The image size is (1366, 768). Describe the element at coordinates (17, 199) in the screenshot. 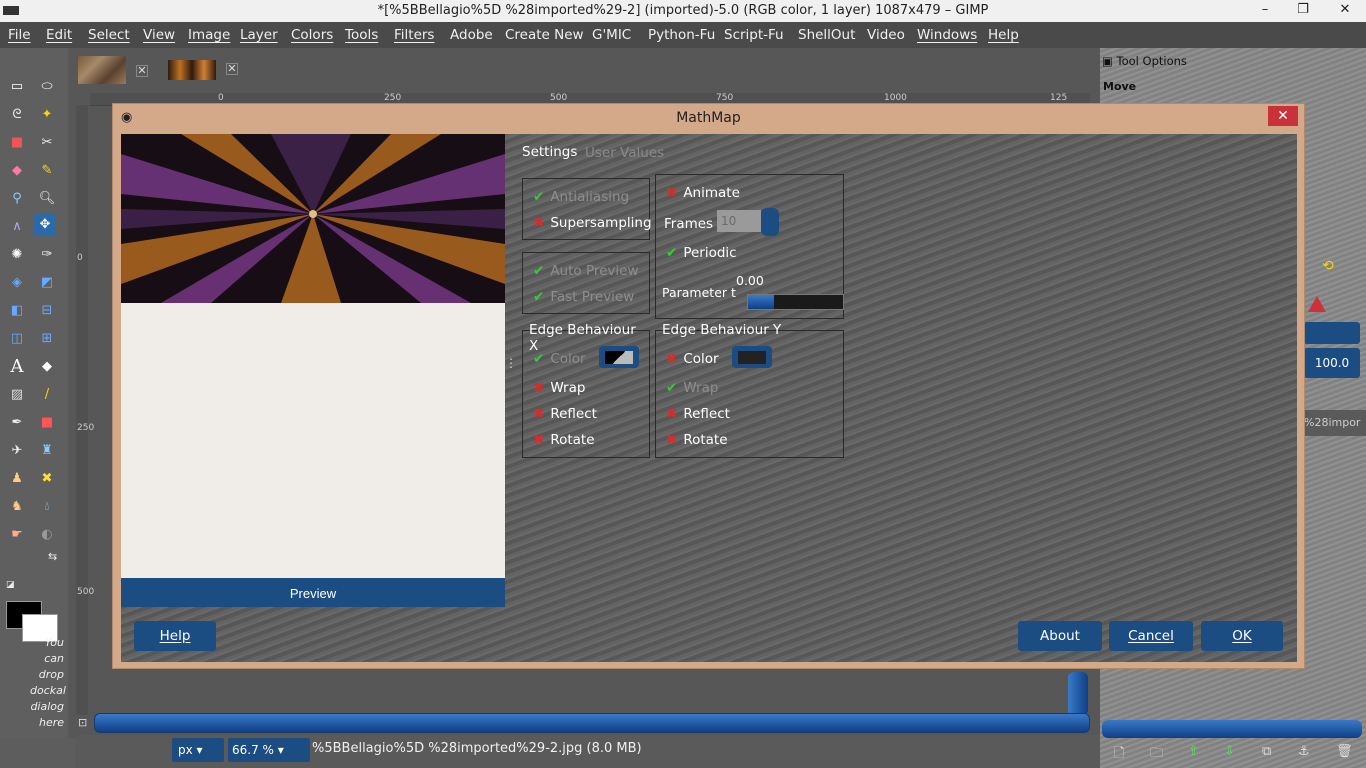

I see `color-picker-icon: ⚲` at that location.